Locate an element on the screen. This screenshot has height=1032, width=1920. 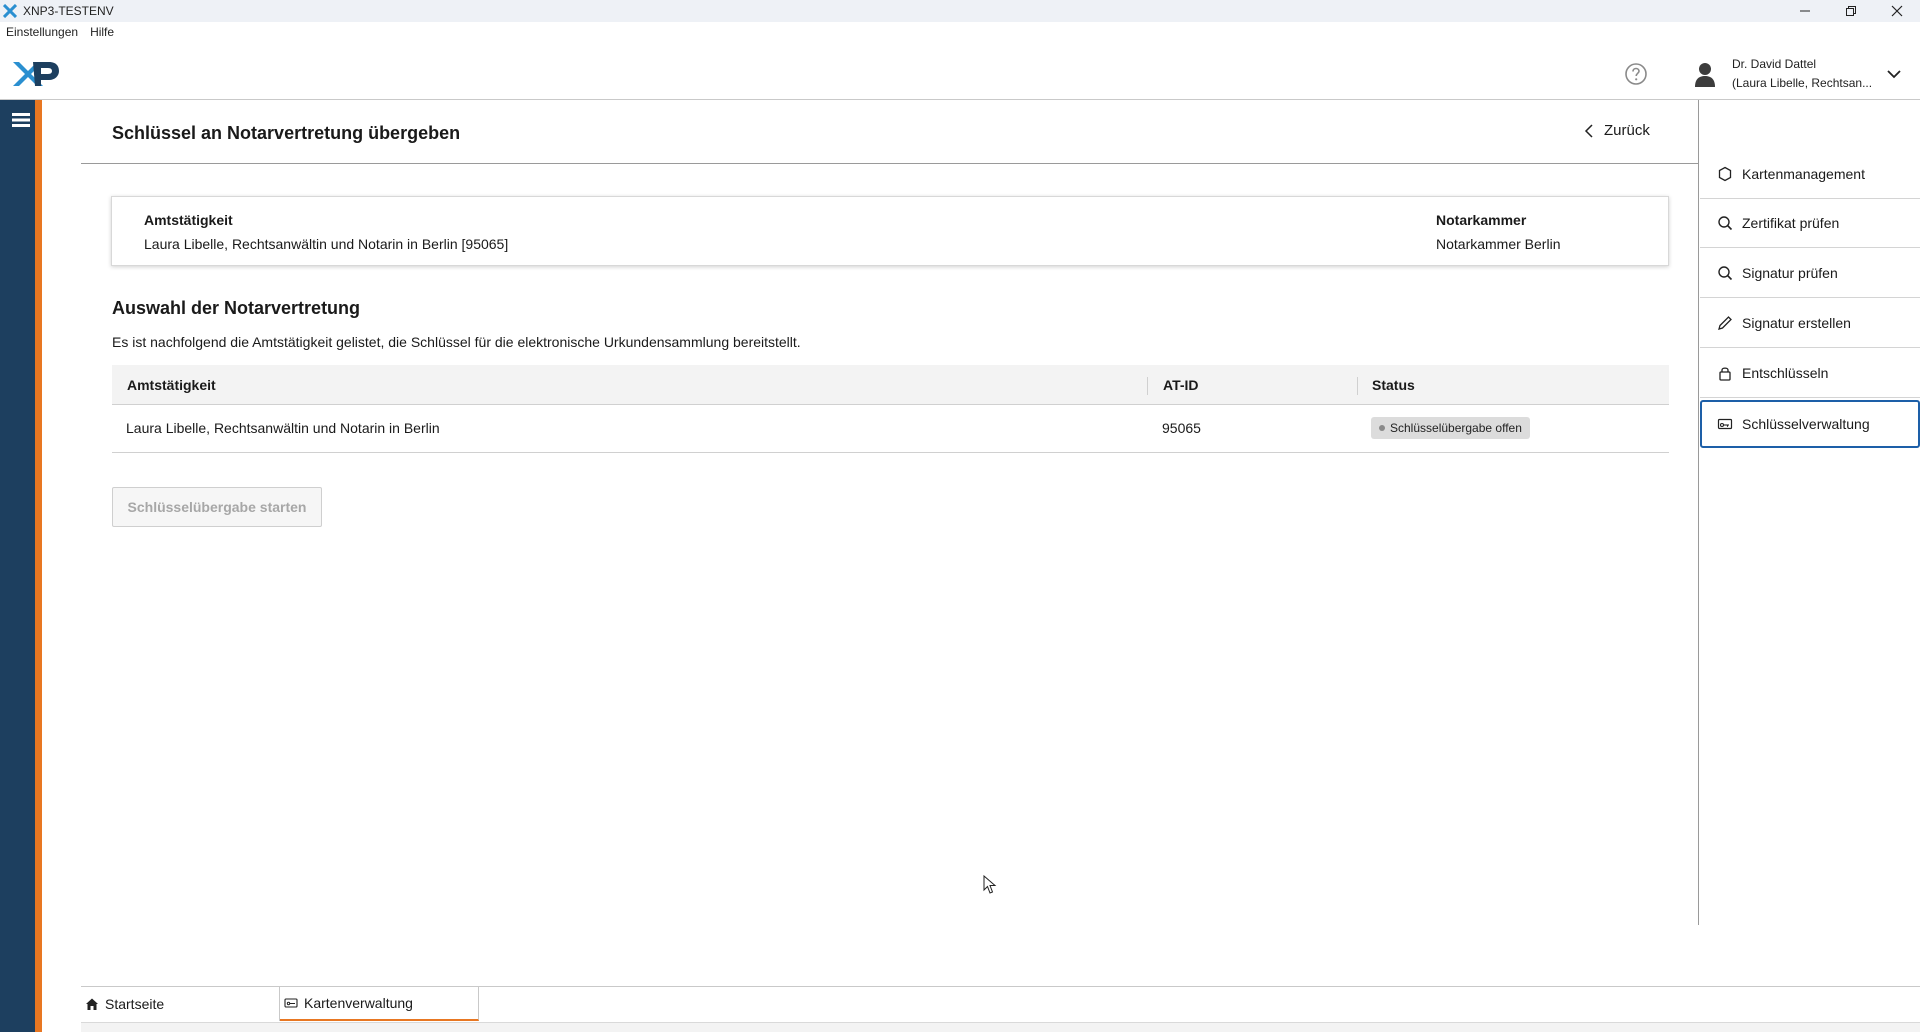
tab-label: Kartenverwaltung is located at coordinates (358, 1003).